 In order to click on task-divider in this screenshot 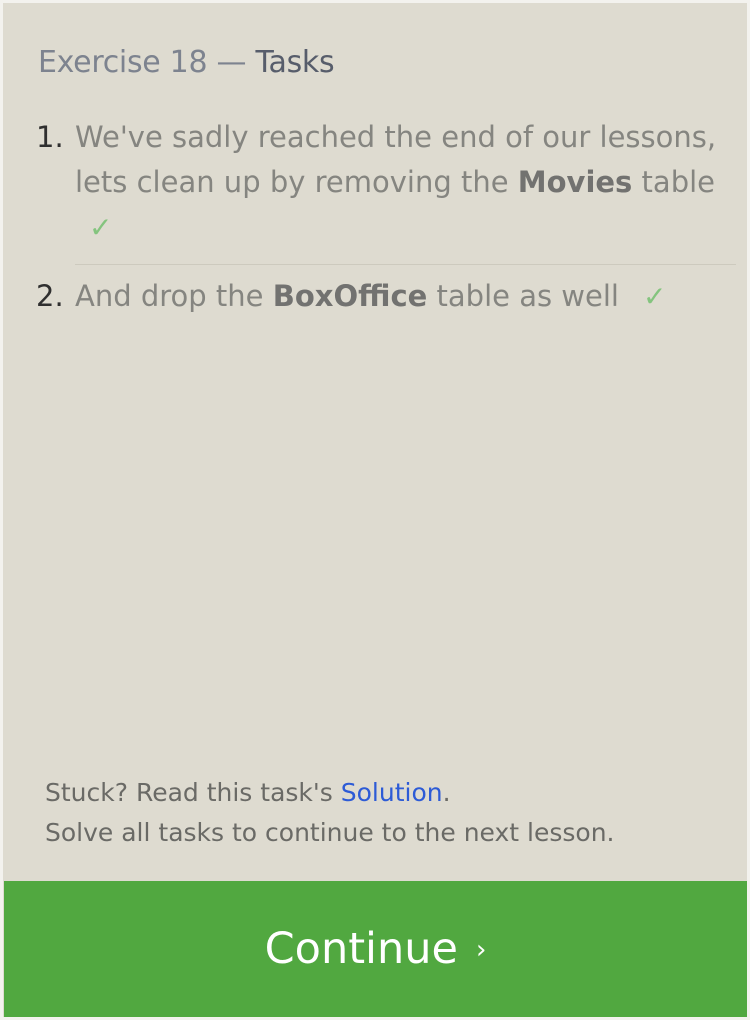, I will do `click(405, 264)`.